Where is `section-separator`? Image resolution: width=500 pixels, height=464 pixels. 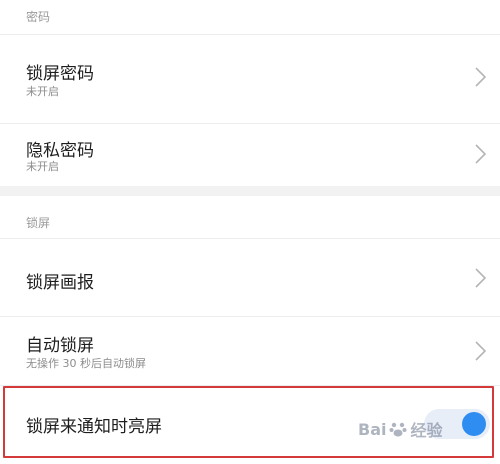 section-separator is located at coordinates (250, 191).